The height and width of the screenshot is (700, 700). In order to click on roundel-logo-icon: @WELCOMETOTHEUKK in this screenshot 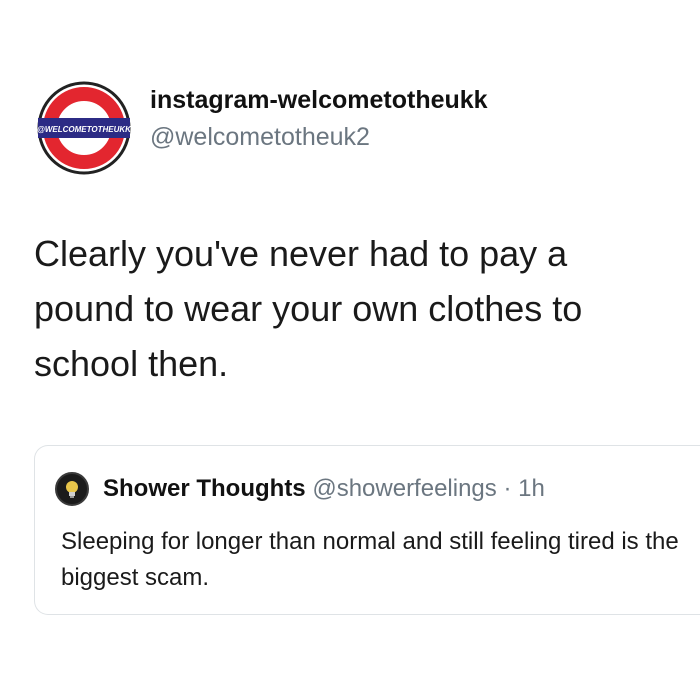, I will do `click(84, 128)`.